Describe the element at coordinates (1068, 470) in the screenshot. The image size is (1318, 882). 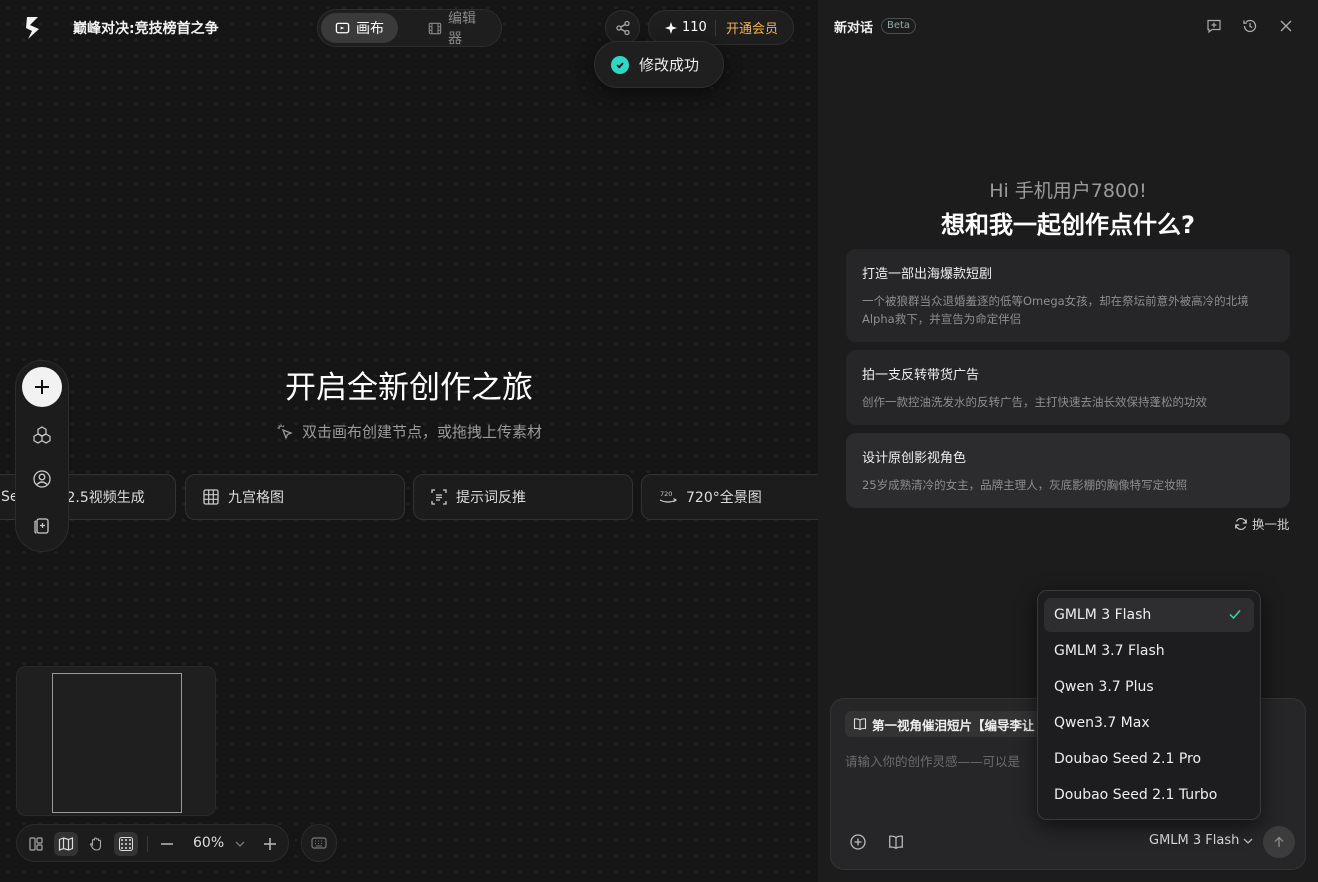
I see `suggestion-card: 设计原创影视角色 25岁成熟清冷的女主，品牌主理人，灰底影棚的胸像特写定妆照` at that location.